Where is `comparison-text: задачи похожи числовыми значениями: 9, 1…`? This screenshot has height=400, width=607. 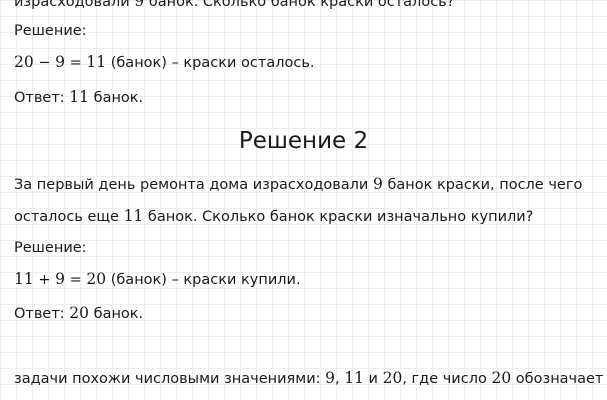 comparison-text: задачи похожи числовыми значениями: 9, 1… is located at coordinates (309, 378).